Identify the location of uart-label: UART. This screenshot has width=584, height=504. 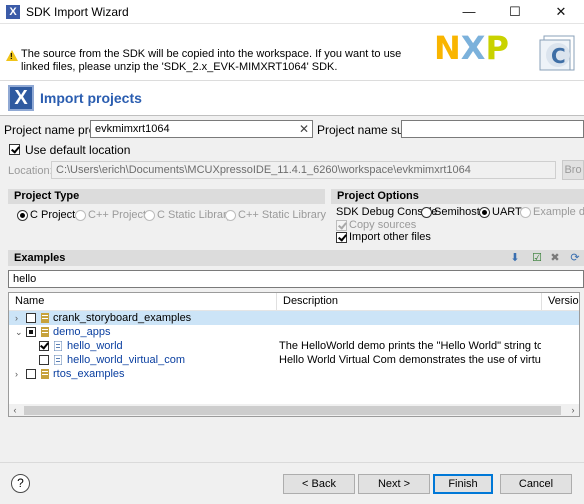
(507, 212).